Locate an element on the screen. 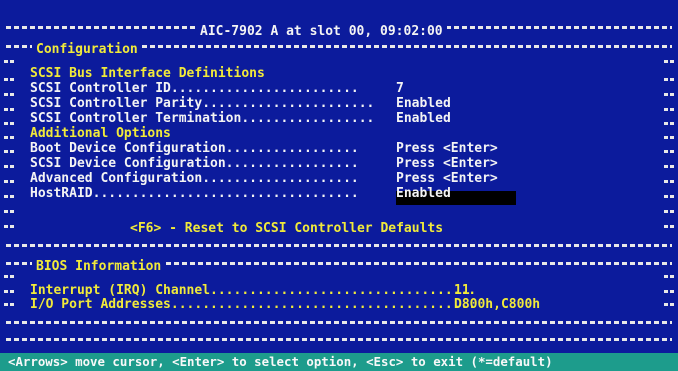 The width and height of the screenshot is (678, 371). info-label: I/O Port Addresses is located at coordinates (100, 304).